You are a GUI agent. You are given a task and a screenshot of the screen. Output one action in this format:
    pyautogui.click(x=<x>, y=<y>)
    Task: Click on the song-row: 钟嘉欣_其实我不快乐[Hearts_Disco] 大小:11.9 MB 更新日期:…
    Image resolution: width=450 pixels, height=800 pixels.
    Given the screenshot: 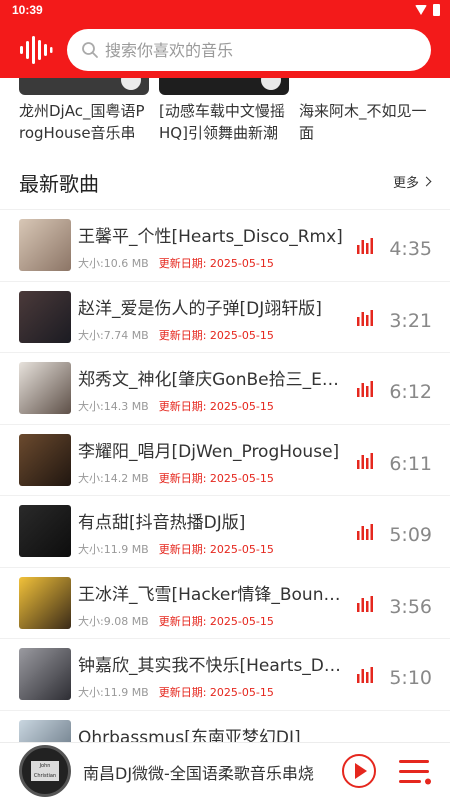 What is the action you would take?
    pyautogui.click(x=225, y=674)
    